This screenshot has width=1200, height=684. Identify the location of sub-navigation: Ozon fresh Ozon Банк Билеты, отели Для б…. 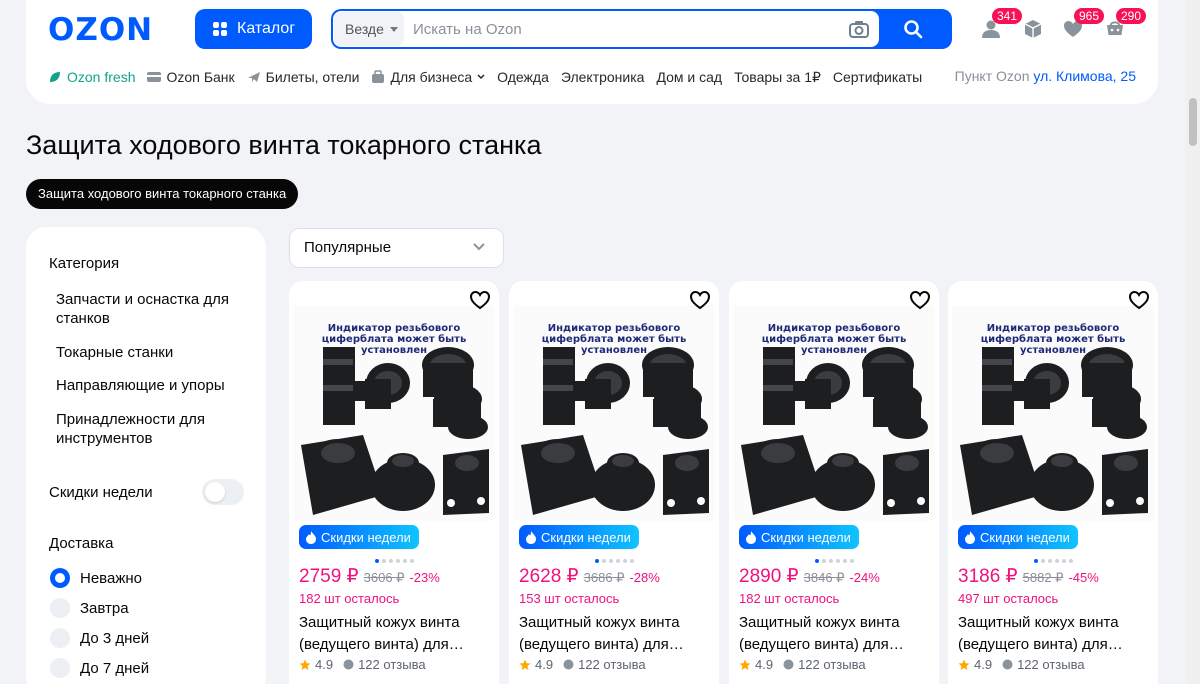
(485, 77).